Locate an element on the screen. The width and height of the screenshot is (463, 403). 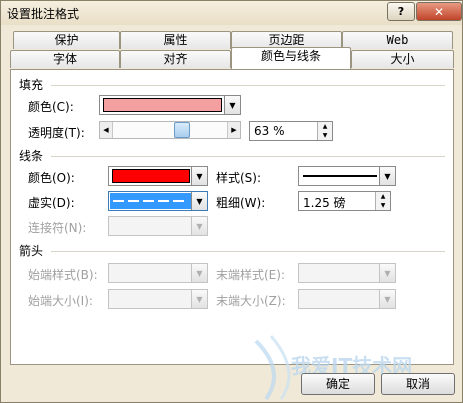
end-style-label: 末端样式(E): is located at coordinates (250, 275).